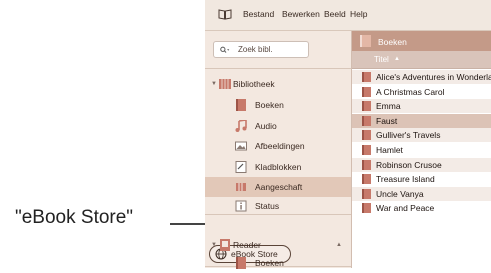  I want to click on sort-ascending-icon: ▲, so click(397, 59).